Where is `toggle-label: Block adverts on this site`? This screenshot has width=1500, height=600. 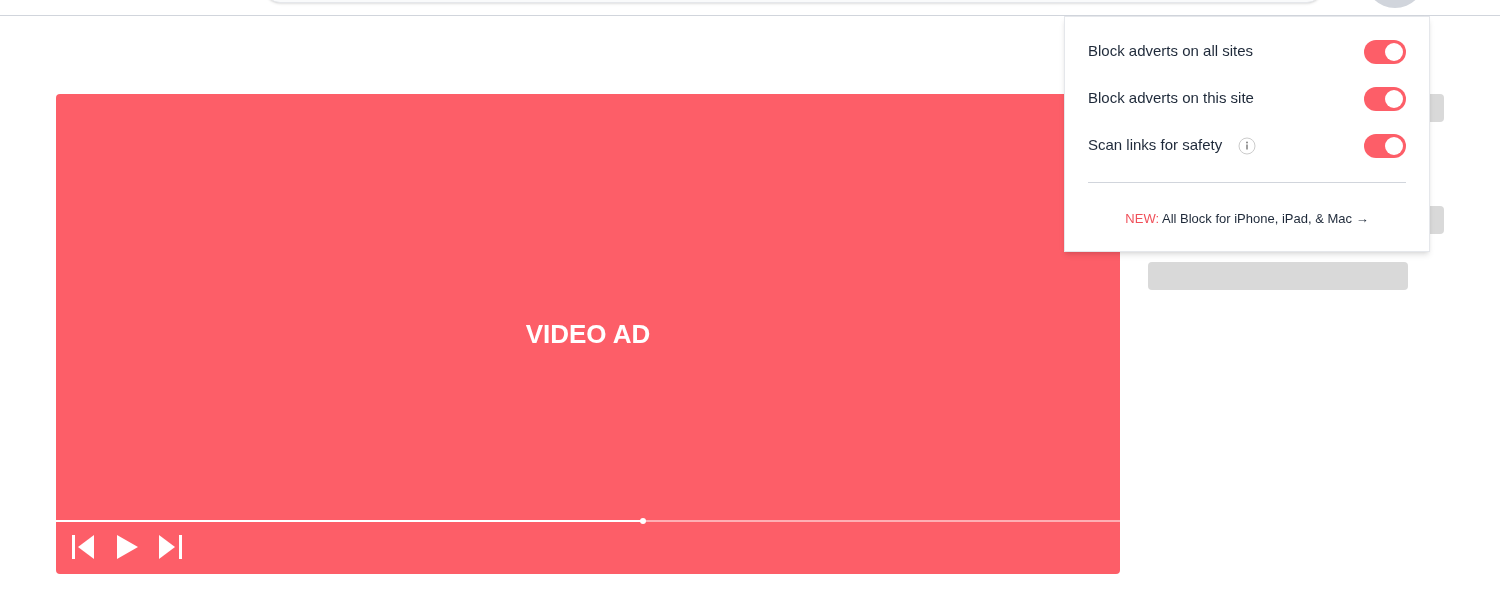 toggle-label: Block adverts on this site is located at coordinates (1171, 98).